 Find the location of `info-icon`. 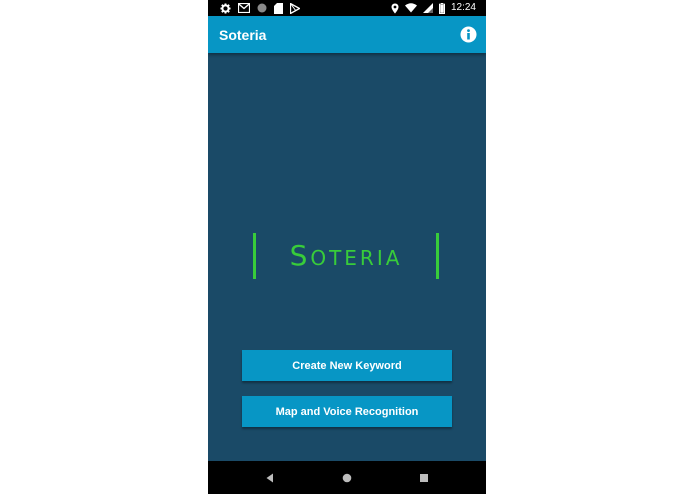

info-icon is located at coordinates (468, 34).